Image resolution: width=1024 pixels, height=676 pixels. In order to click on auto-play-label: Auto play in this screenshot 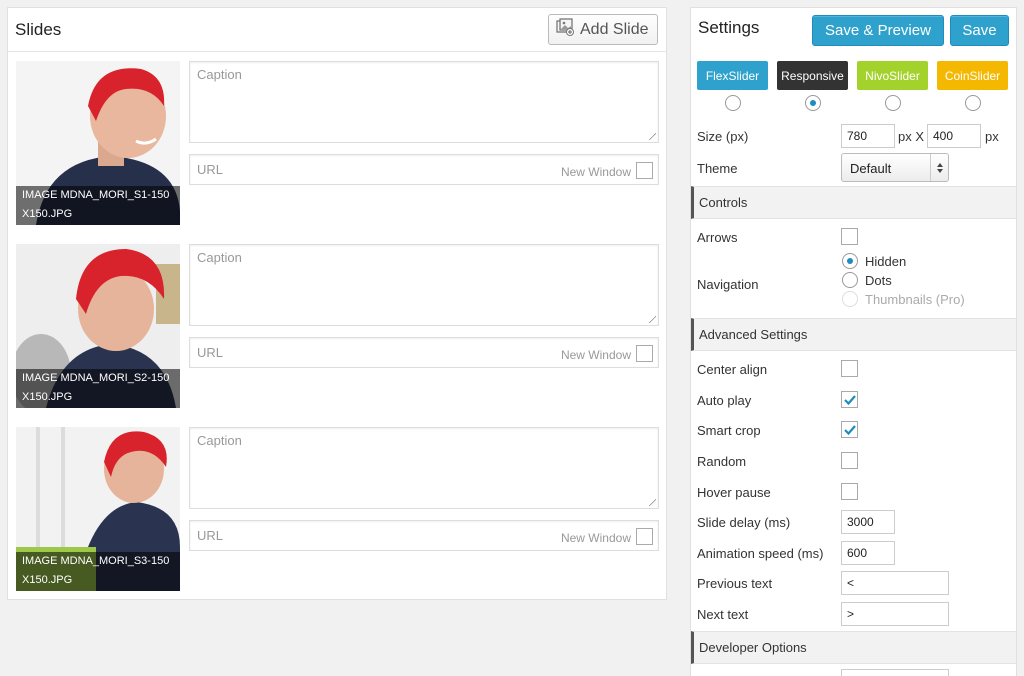, I will do `click(724, 400)`.